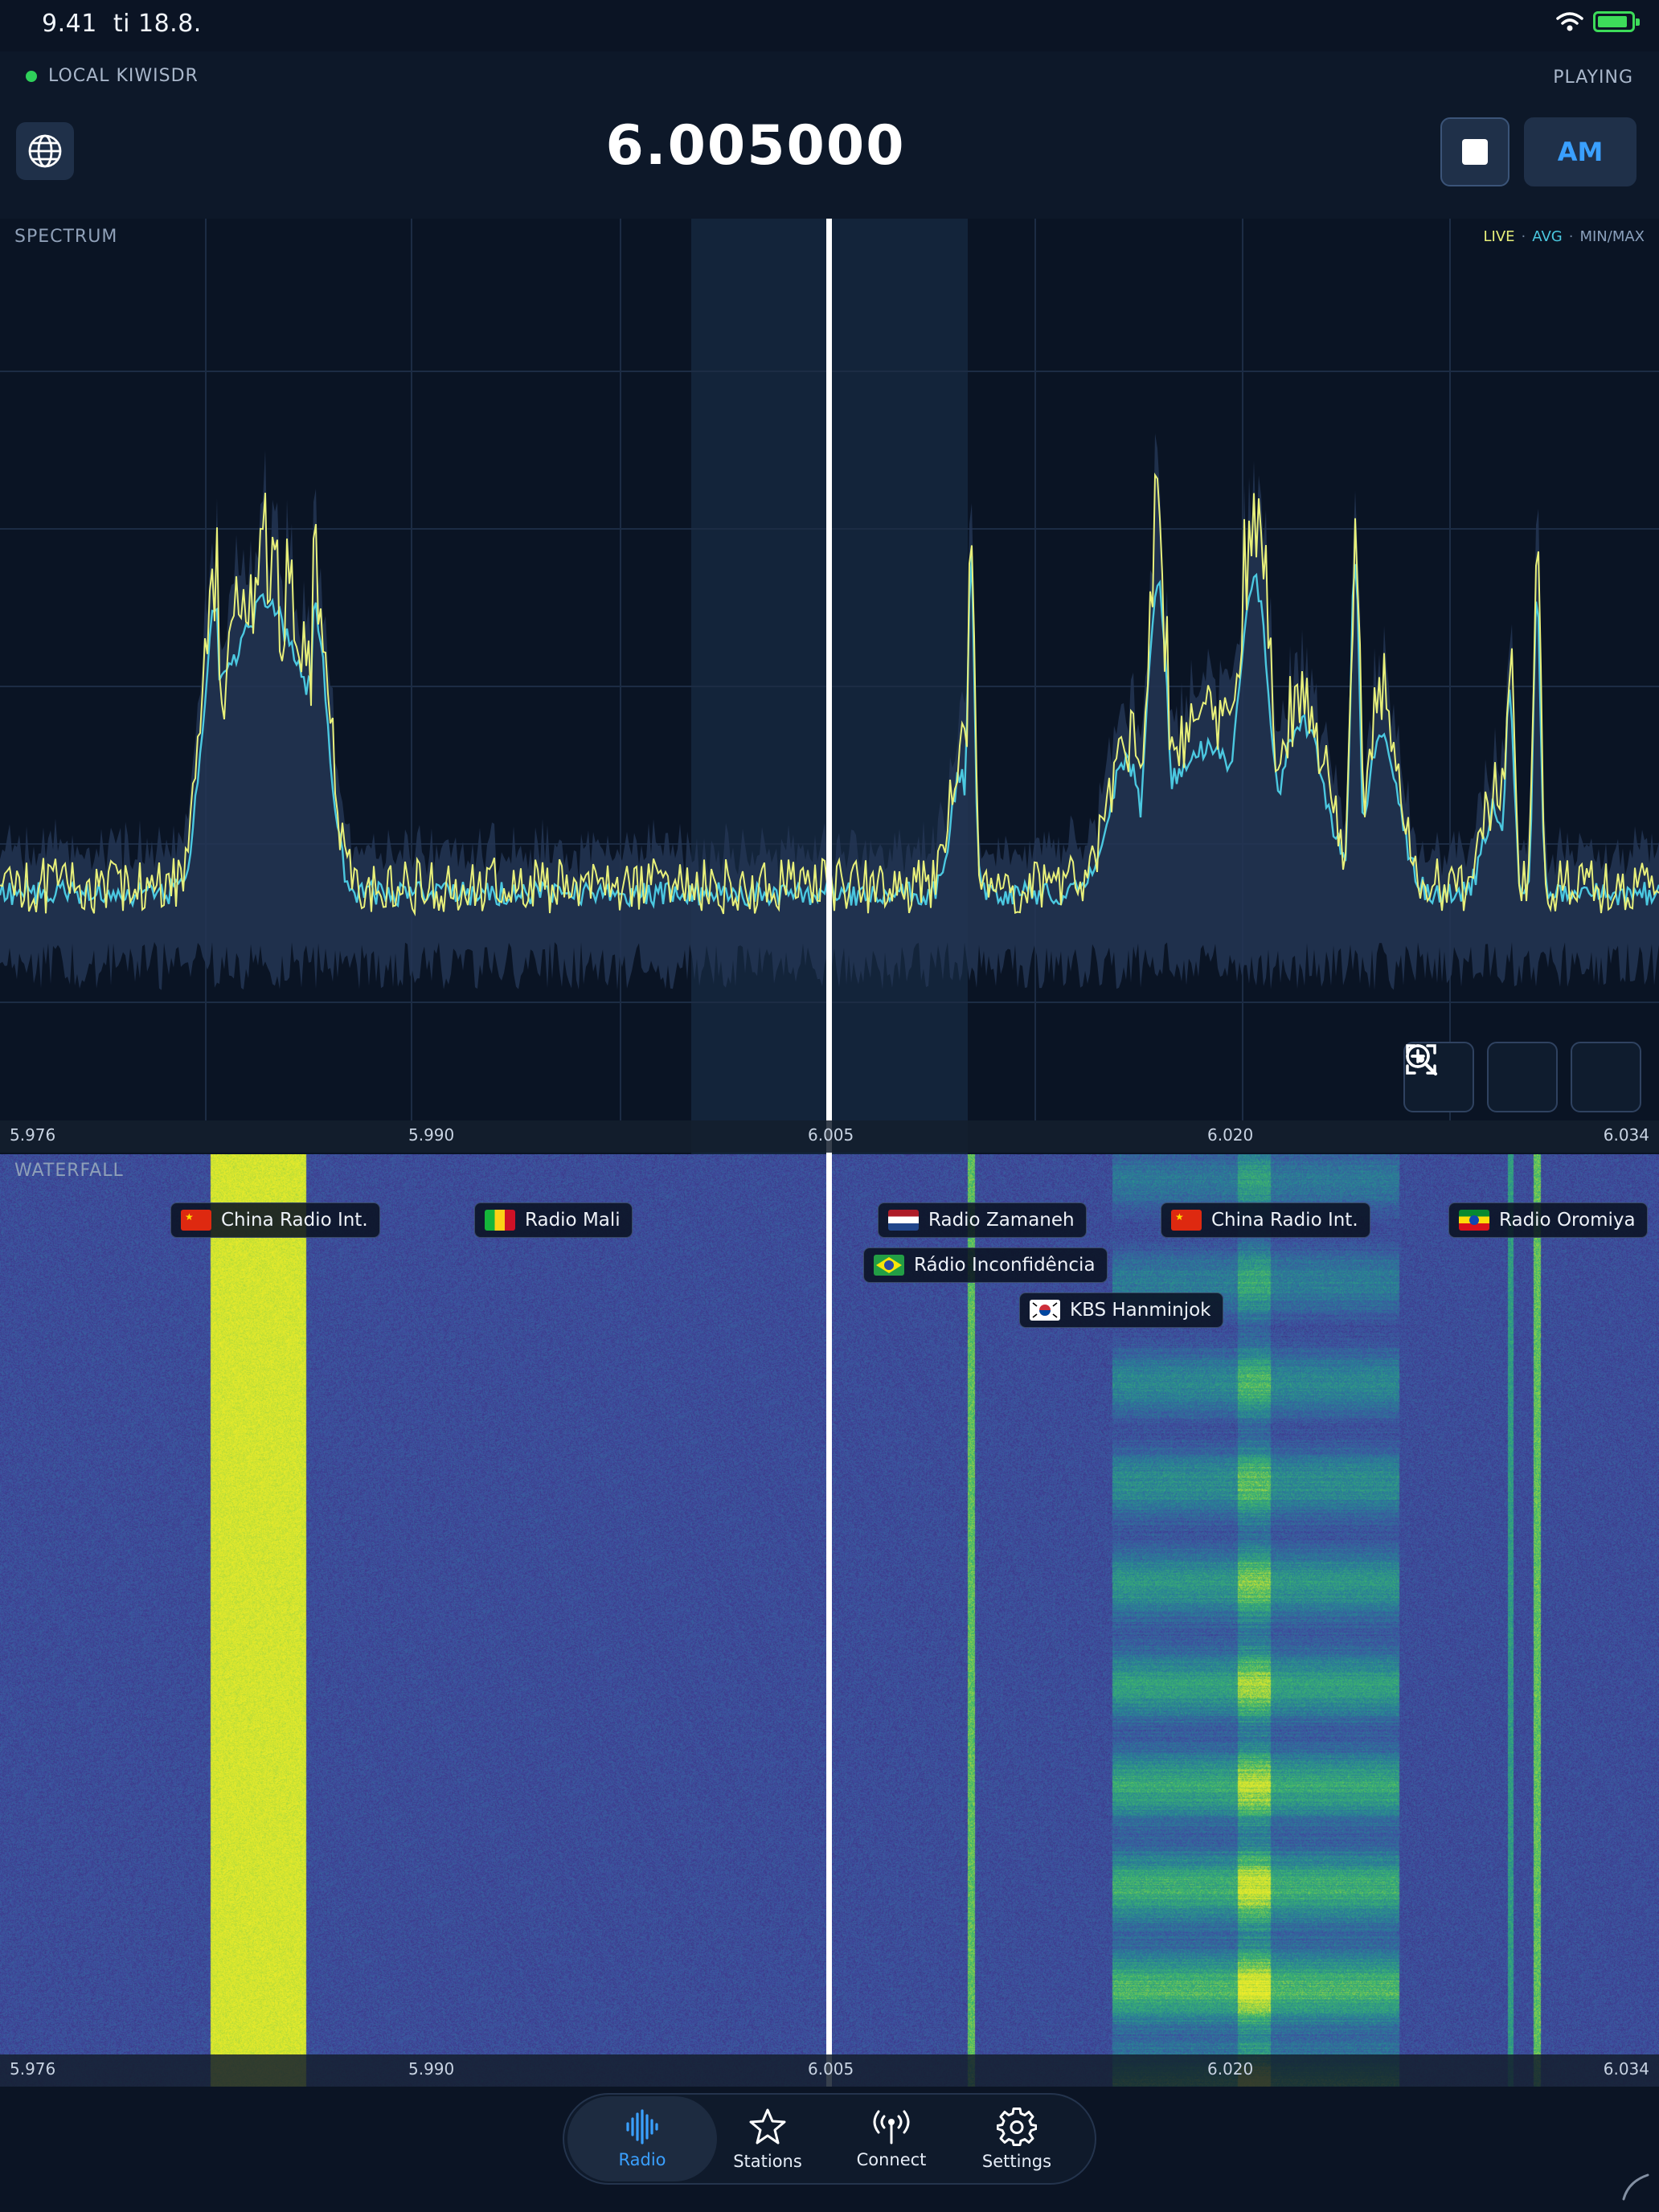 The image size is (1659, 2212). Describe the element at coordinates (1499, 237) in the screenshot. I see `legend-live: LIVE` at that location.